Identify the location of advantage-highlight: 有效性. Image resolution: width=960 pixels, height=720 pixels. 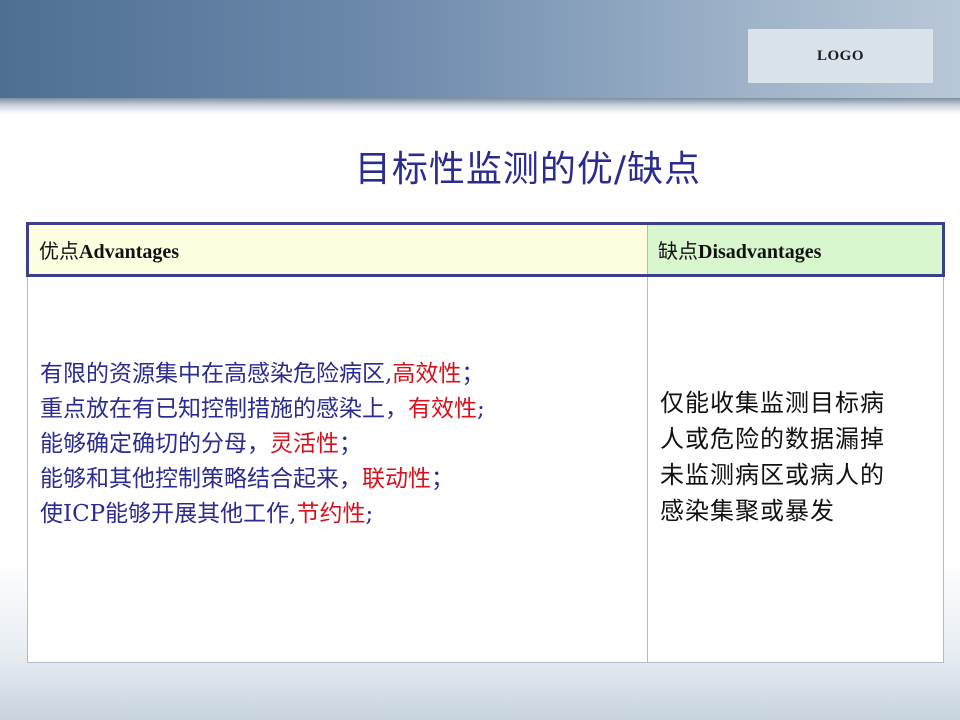
(442, 409).